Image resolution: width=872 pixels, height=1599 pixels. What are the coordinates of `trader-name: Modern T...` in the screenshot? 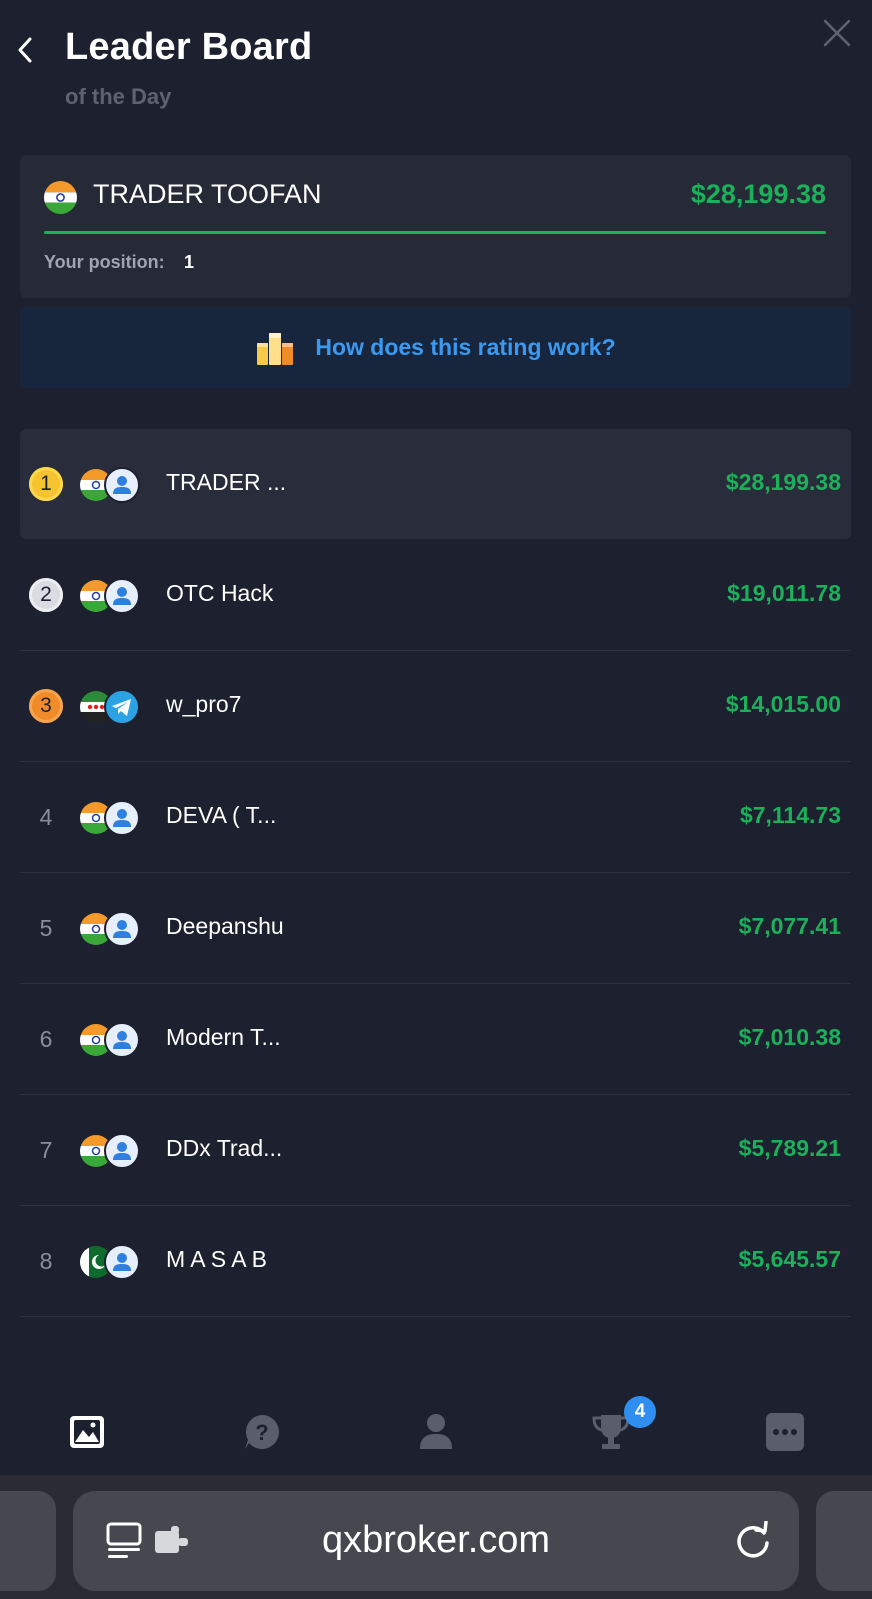 It's located at (223, 1037).